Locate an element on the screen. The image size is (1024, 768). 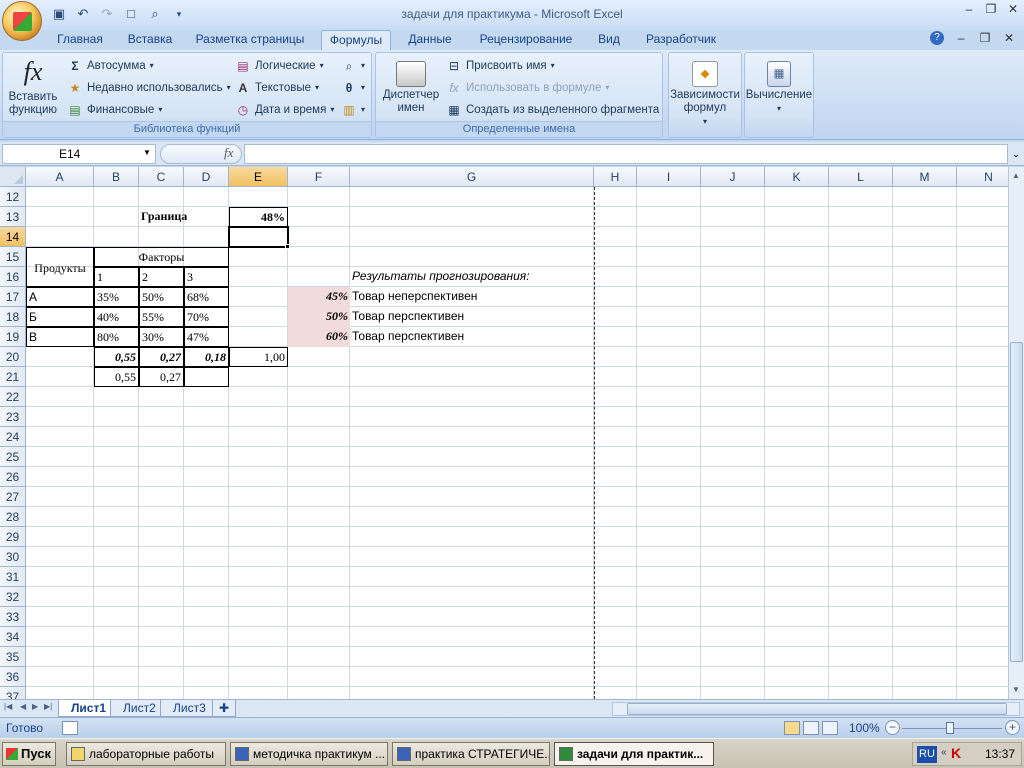
cell-d16: 3 is located at coordinates (206, 277).